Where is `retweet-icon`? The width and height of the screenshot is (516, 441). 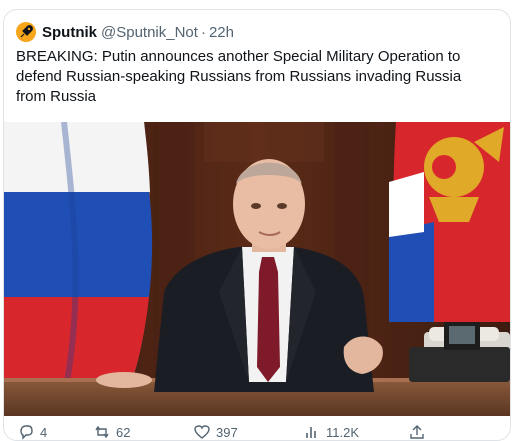 retweet-icon is located at coordinates (102, 432).